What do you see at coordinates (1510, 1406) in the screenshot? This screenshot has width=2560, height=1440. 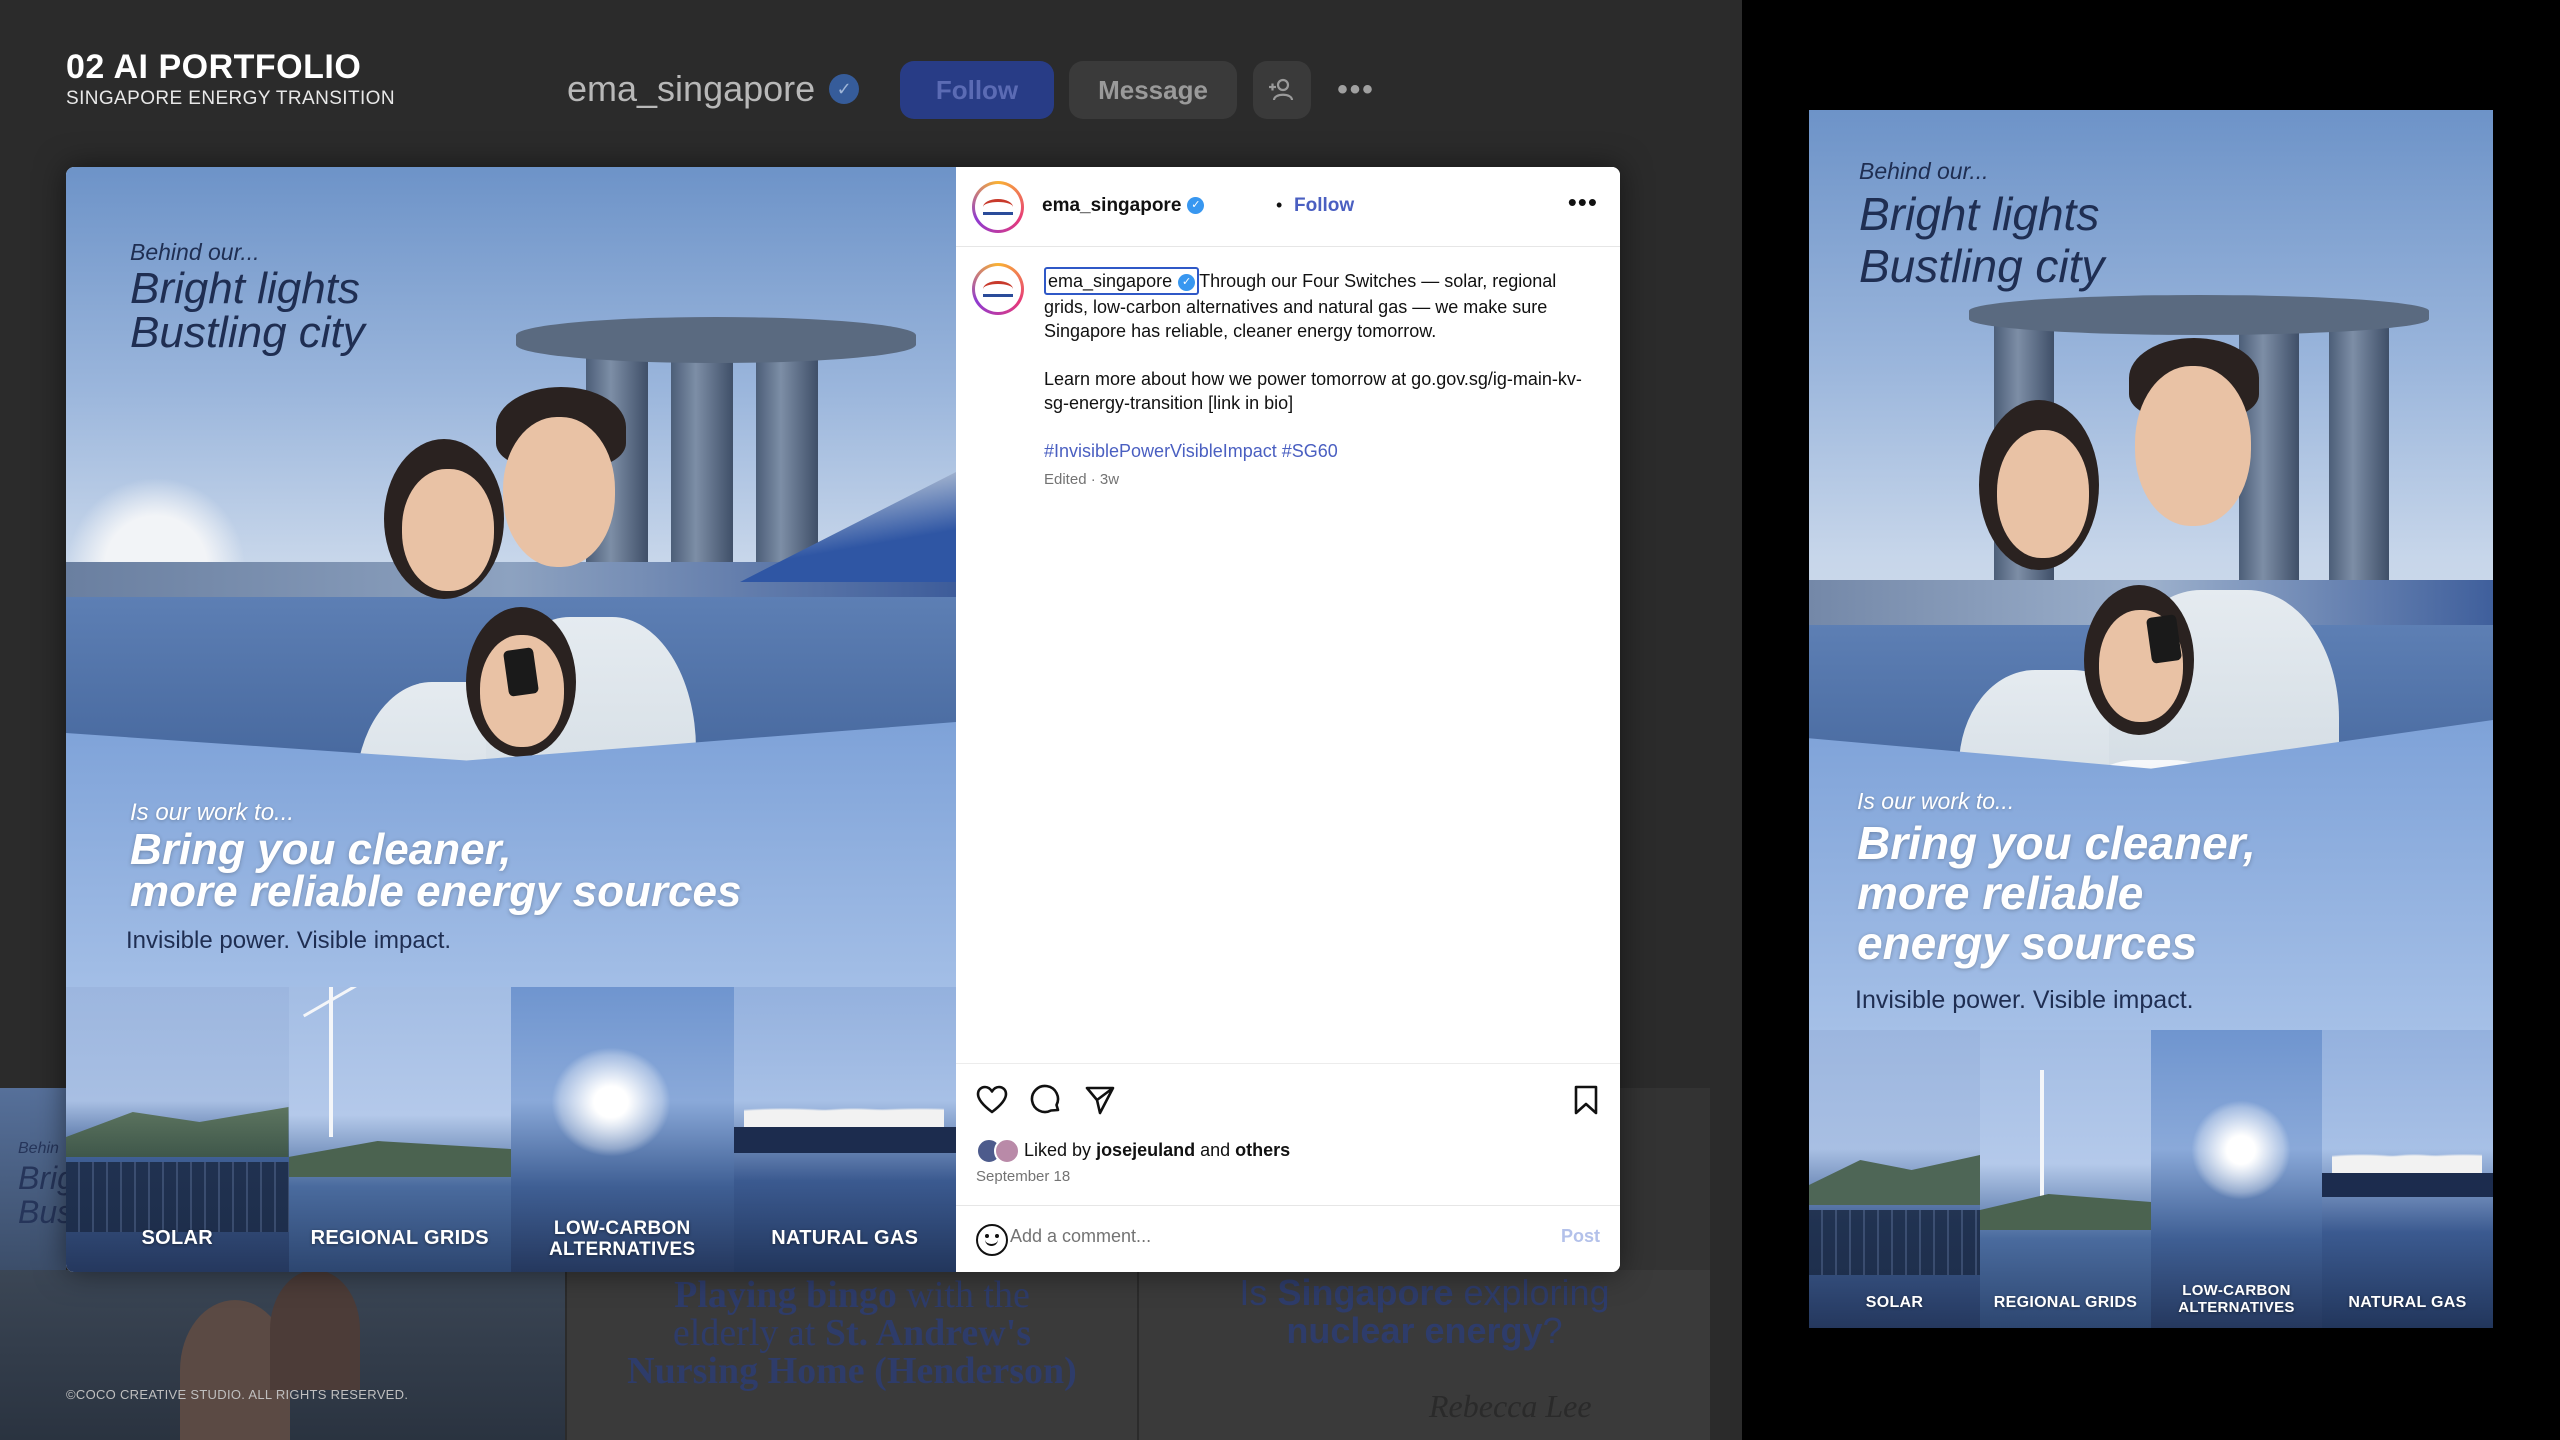 I see `signature: Rebecca Lee` at bounding box center [1510, 1406].